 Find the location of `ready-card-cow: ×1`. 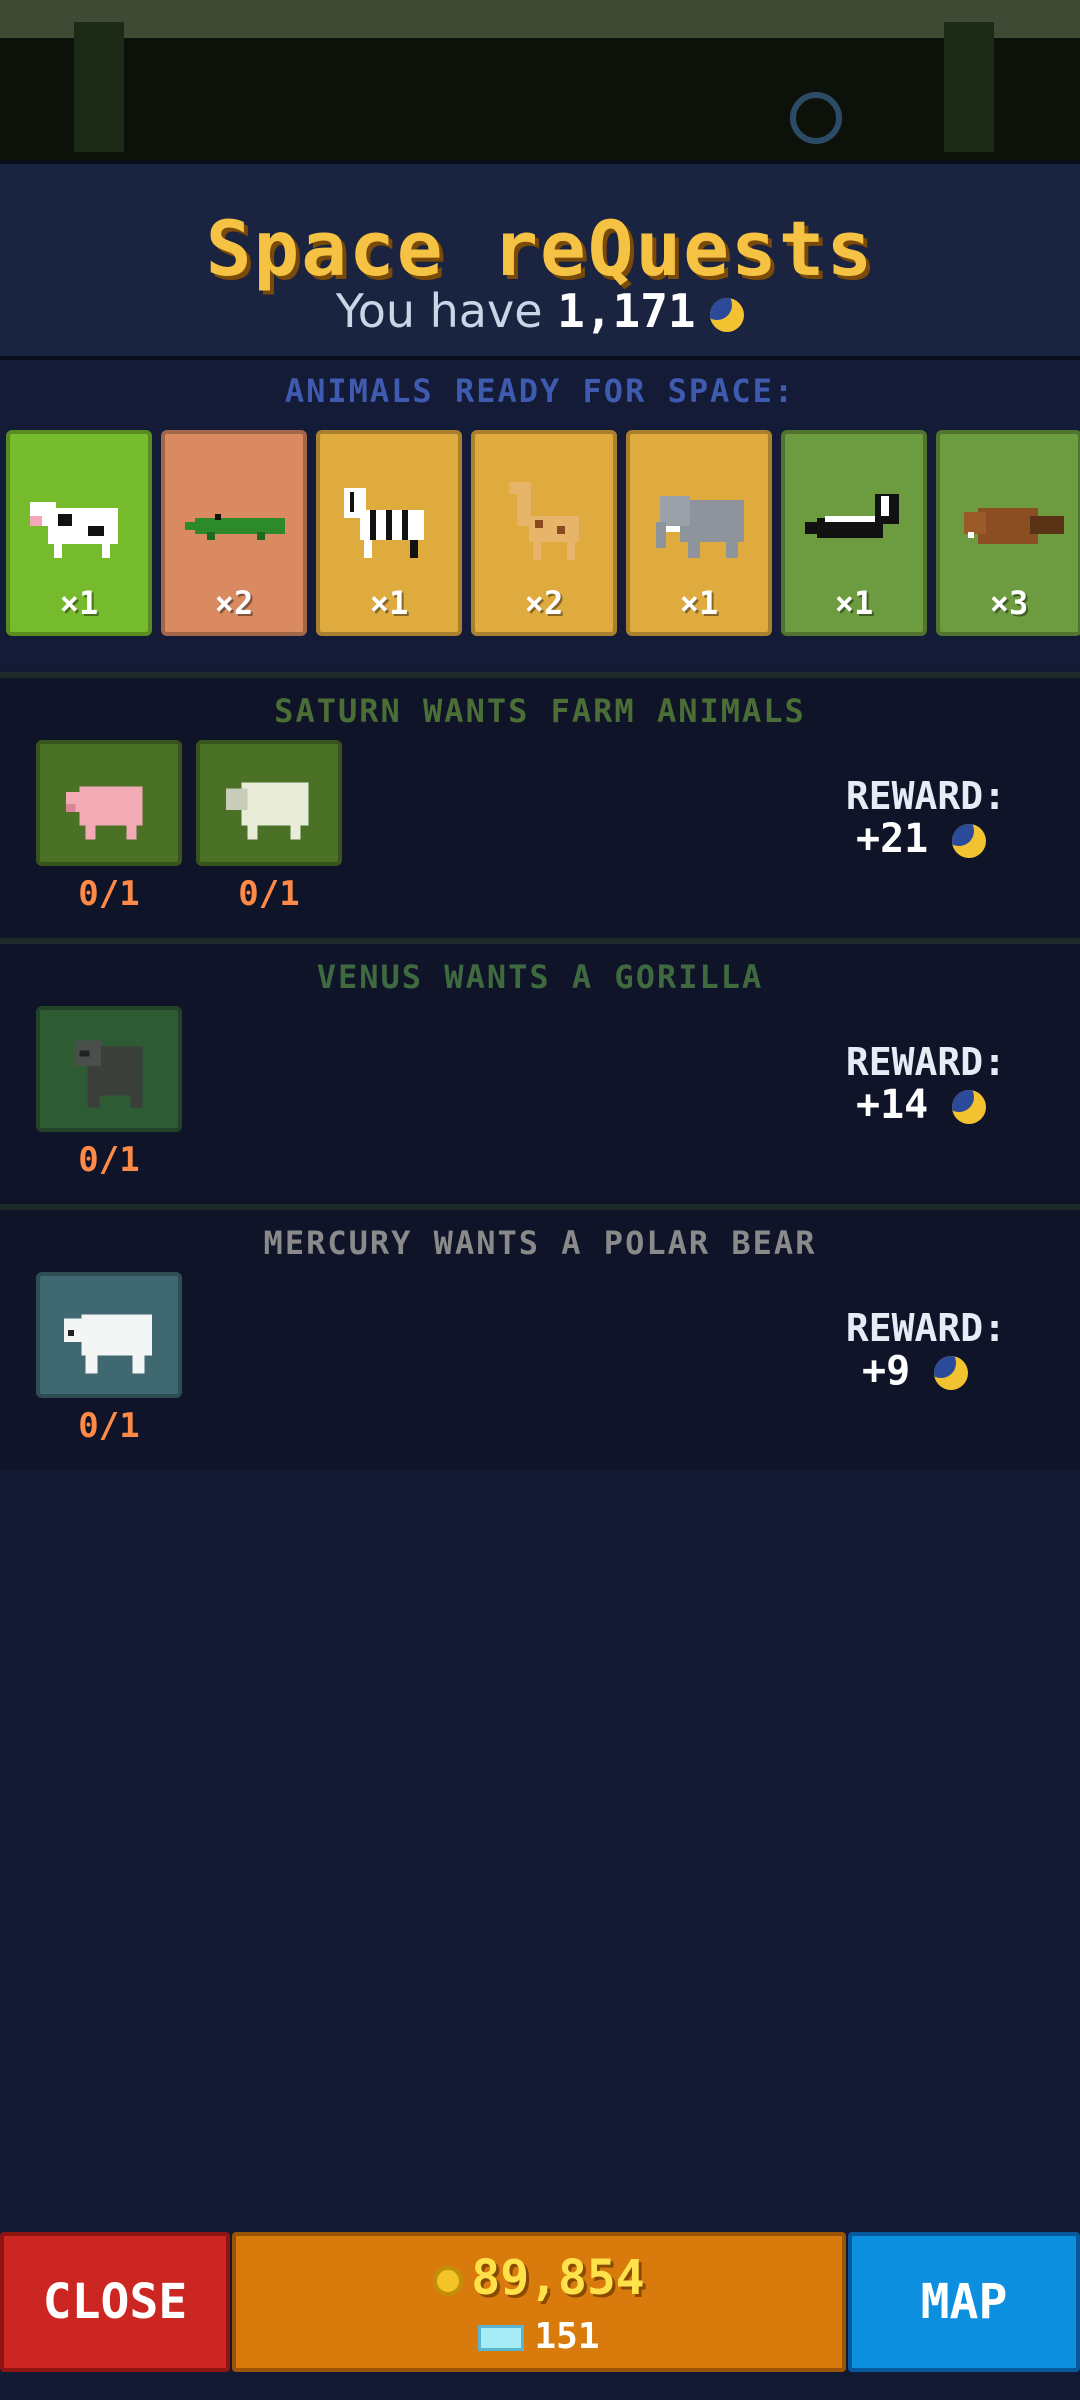

ready-card-cow: ×1 is located at coordinates (79, 533).